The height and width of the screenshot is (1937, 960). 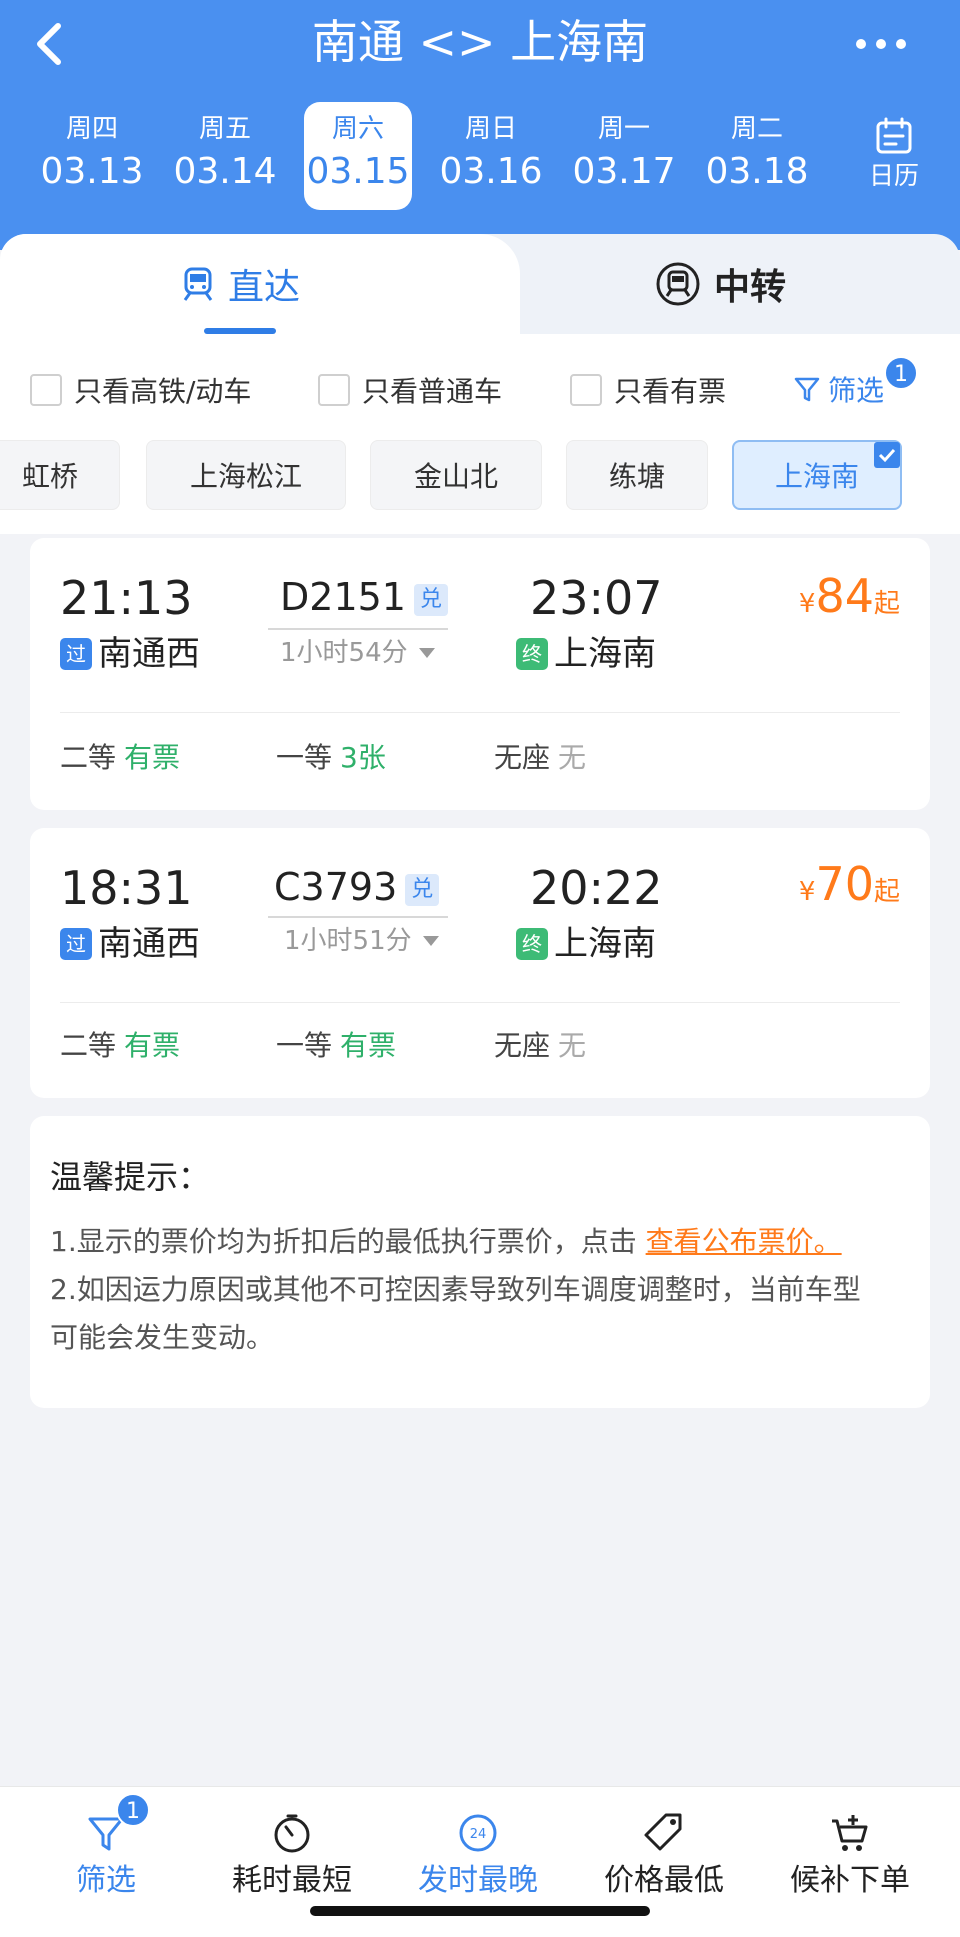 I want to click on filter-button-label: 筛选, so click(x=856, y=390).